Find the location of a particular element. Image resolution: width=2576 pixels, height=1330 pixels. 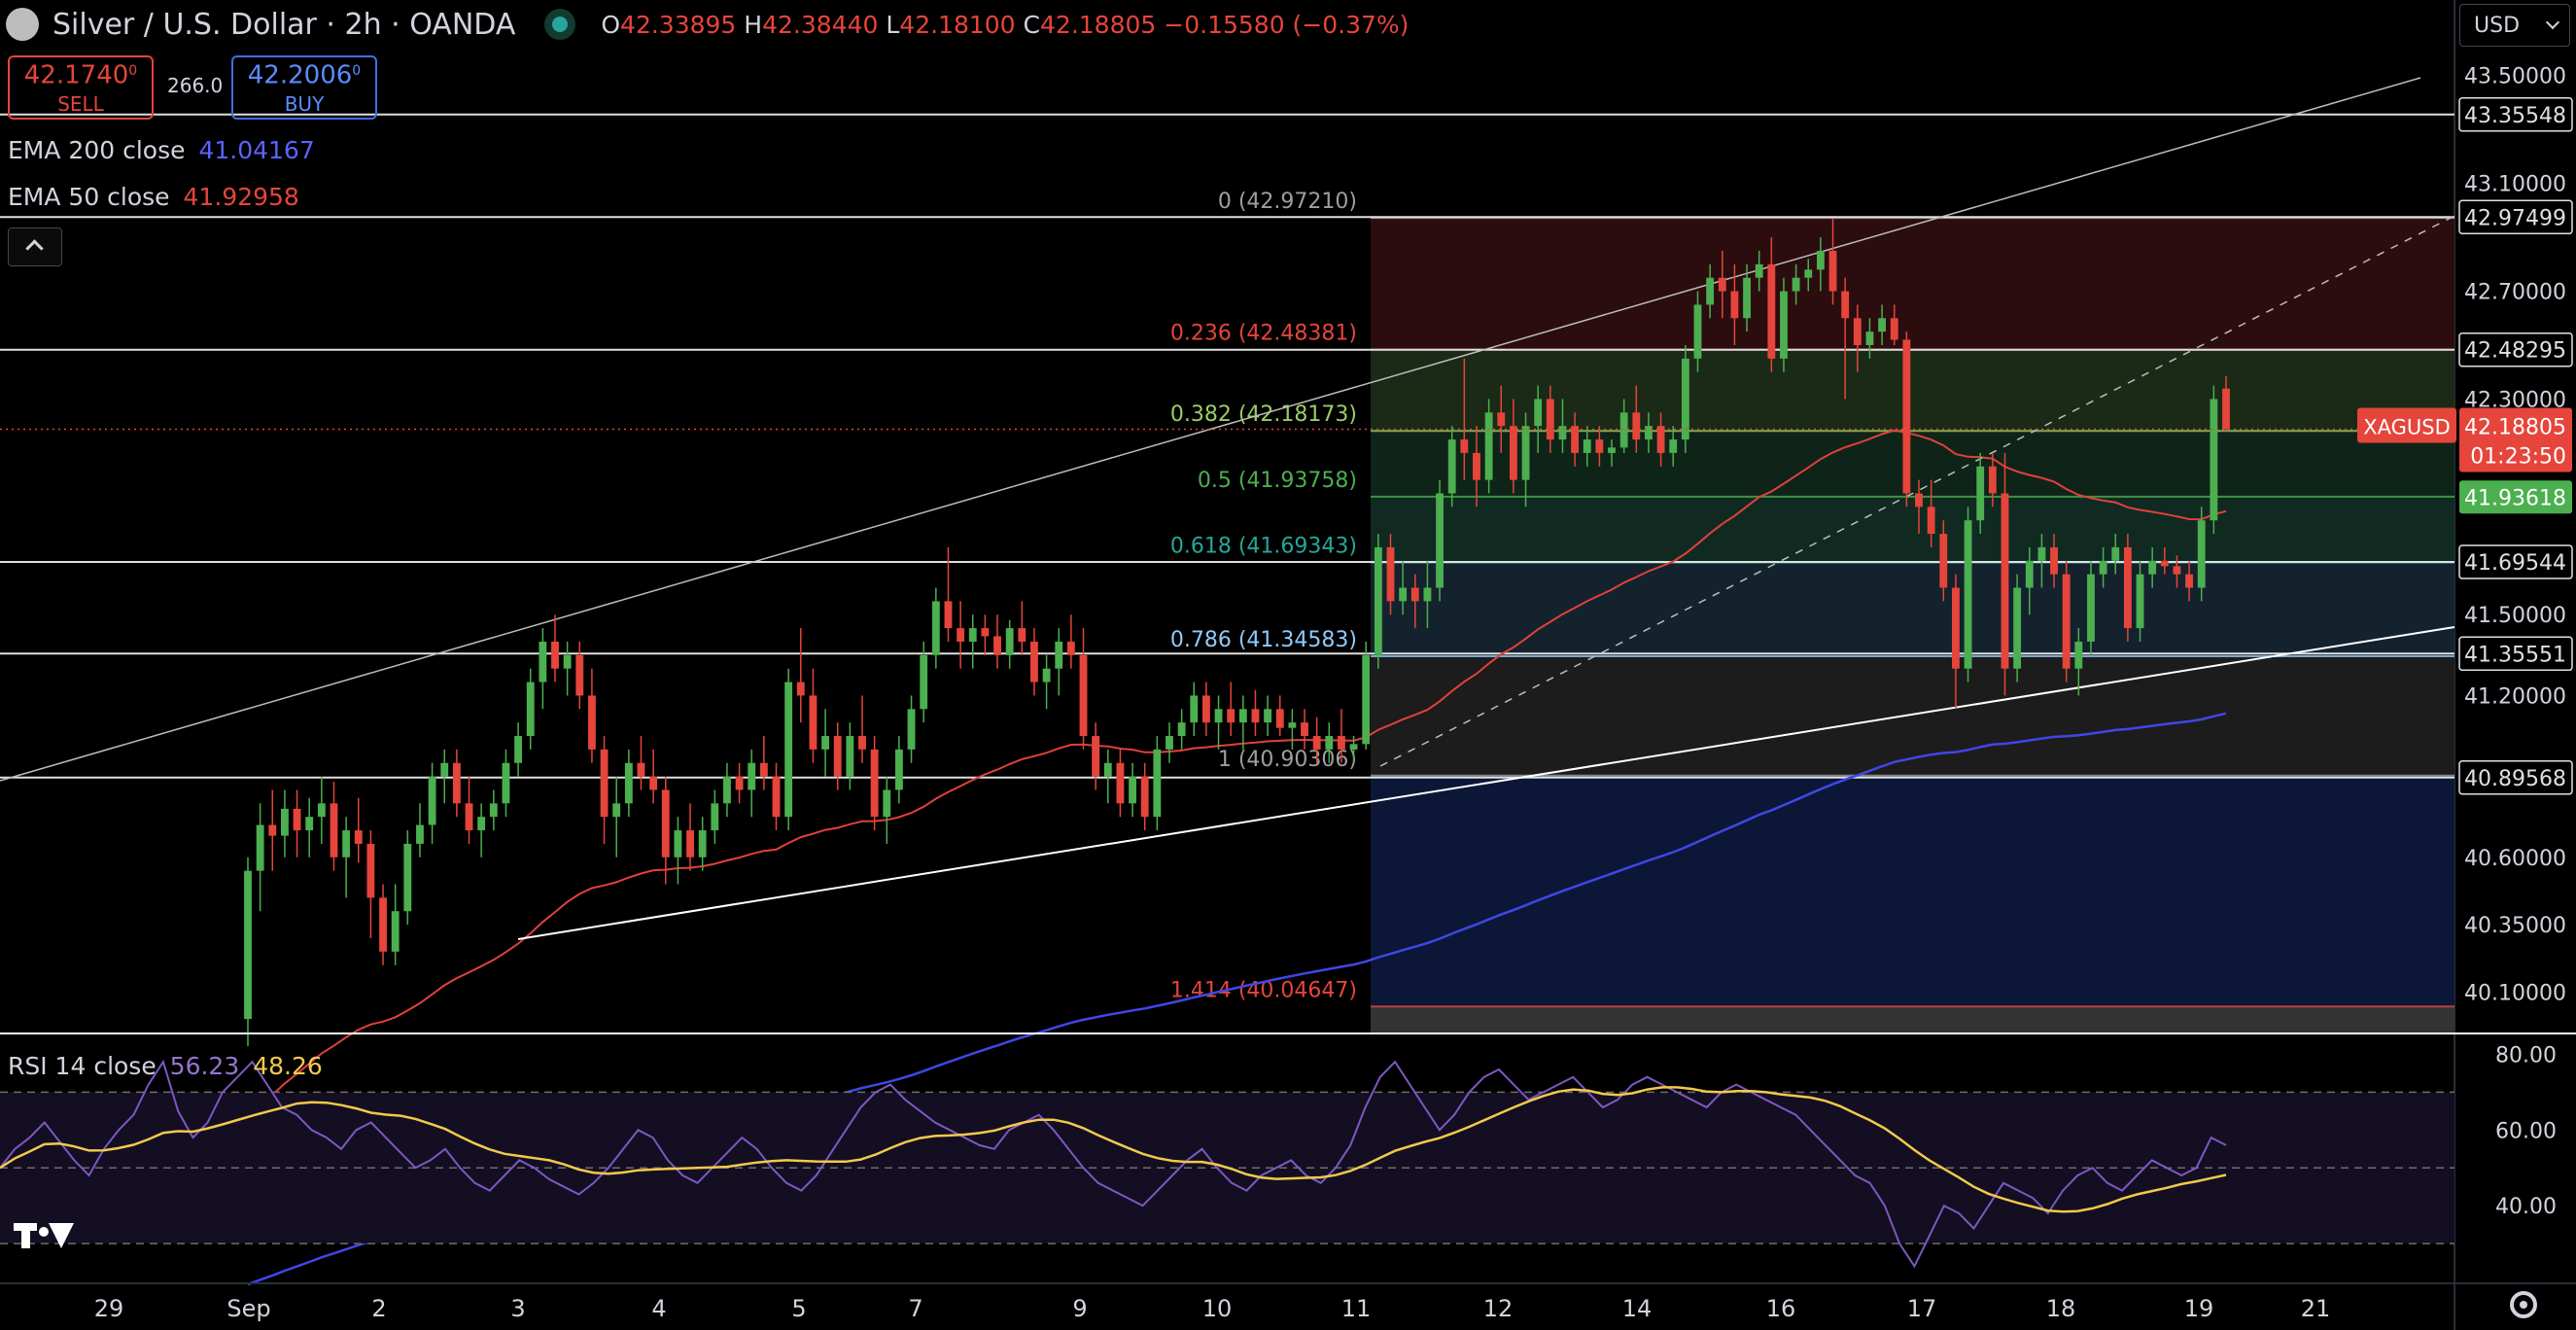

current-price-label: 42.18805 is located at coordinates (2515, 427).